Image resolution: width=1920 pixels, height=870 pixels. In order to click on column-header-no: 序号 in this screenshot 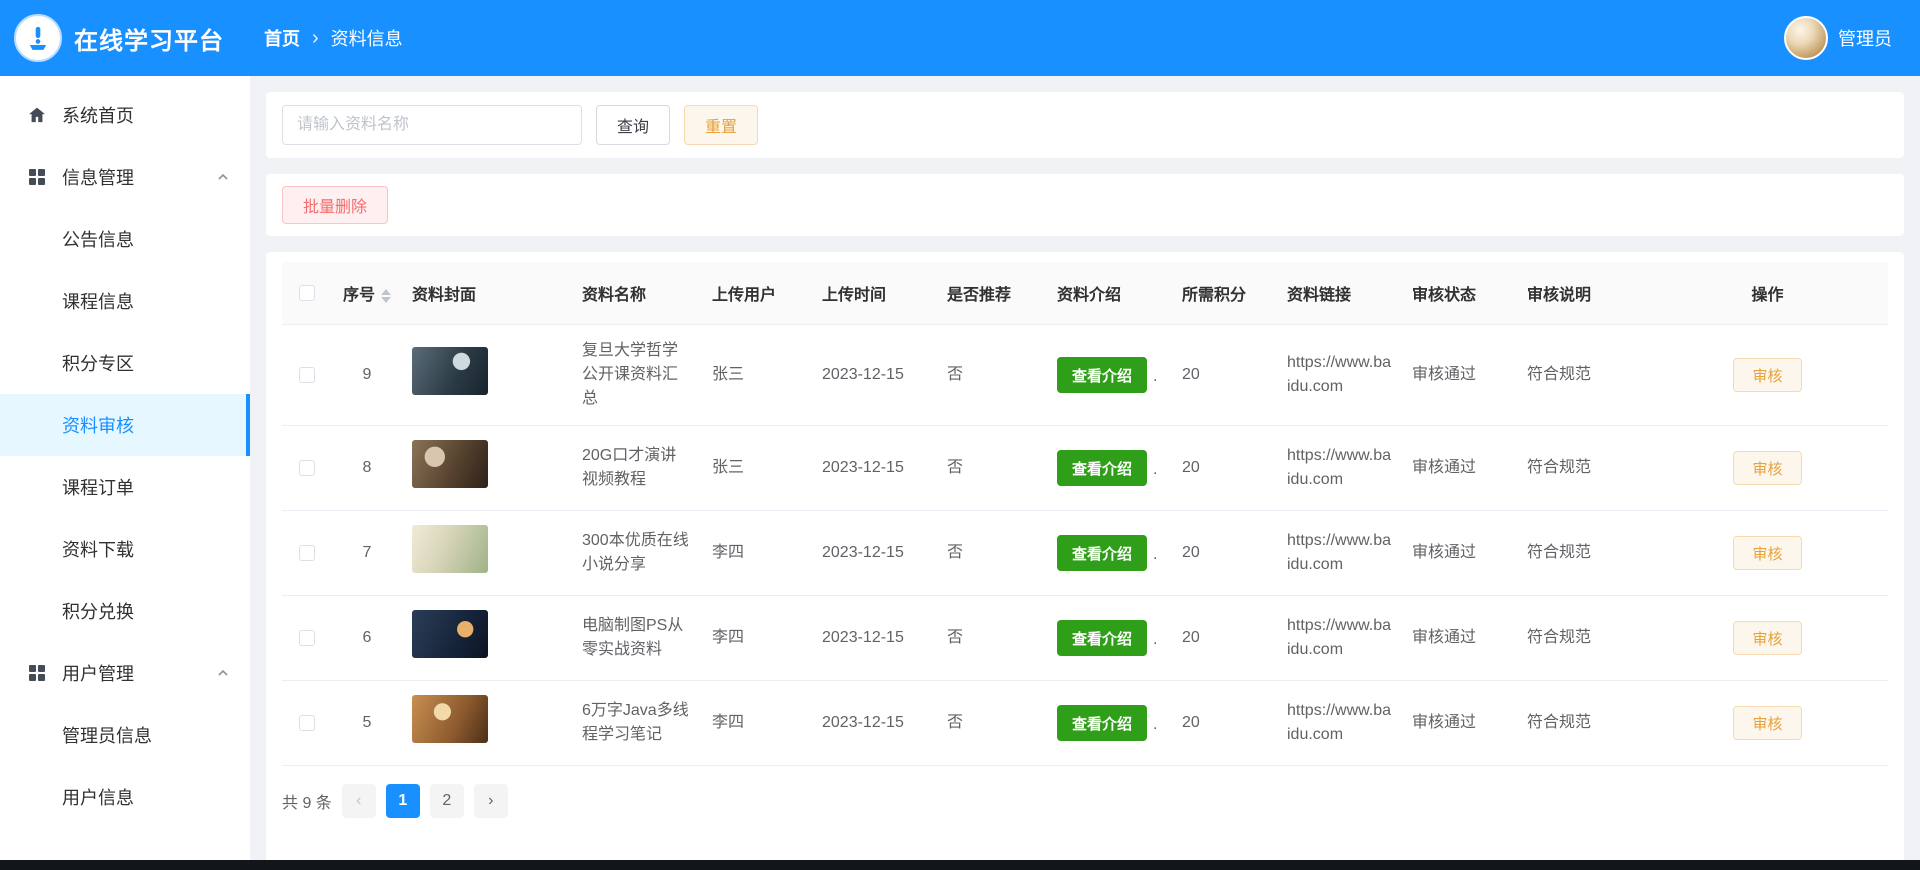, I will do `click(358, 295)`.